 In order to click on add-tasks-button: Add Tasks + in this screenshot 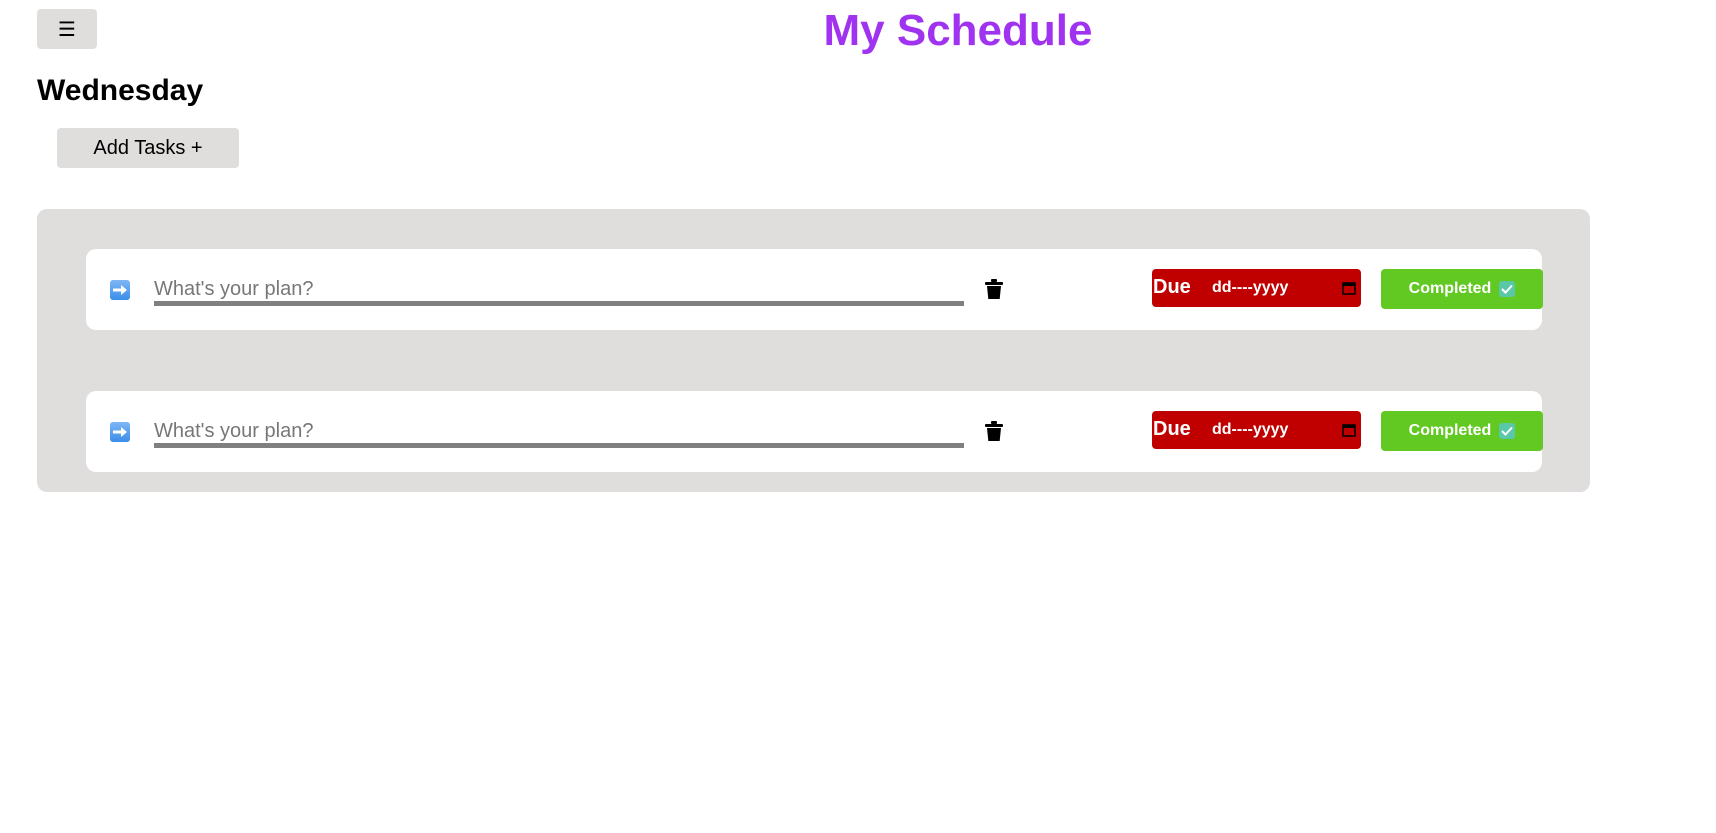, I will do `click(148, 148)`.